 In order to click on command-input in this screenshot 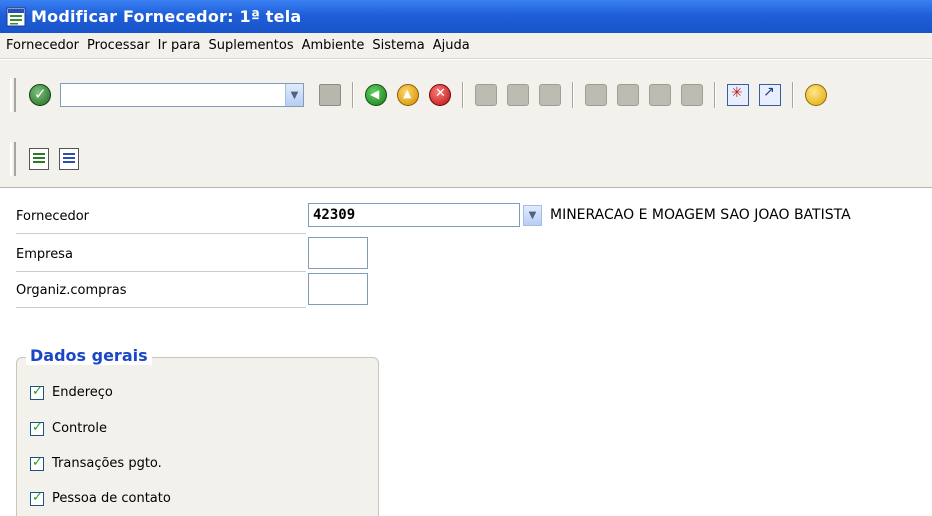, I will do `click(173, 95)`.